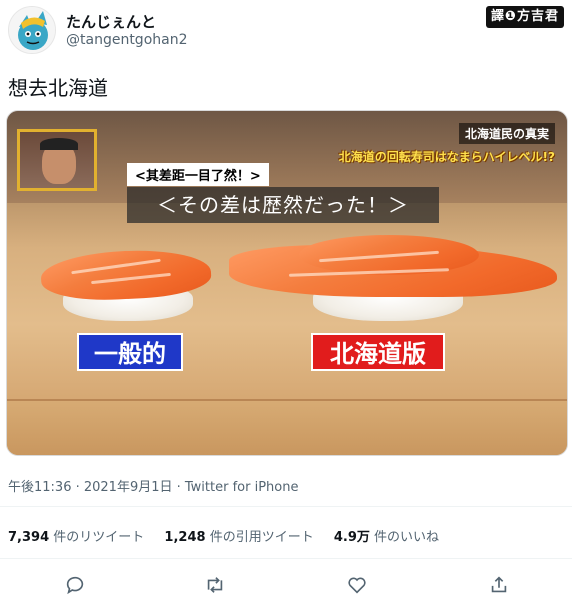 This screenshot has width=572, height=602. Describe the element at coordinates (287, 427) in the screenshot. I see `wooden-board-edge` at that location.